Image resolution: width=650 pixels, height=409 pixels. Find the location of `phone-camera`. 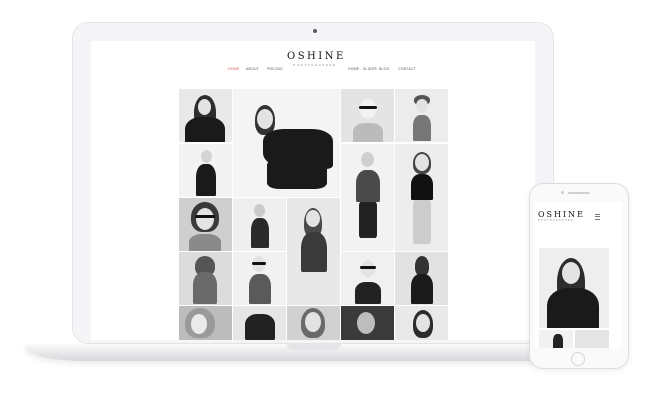

phone-camera is located at coordinates (562, 192).